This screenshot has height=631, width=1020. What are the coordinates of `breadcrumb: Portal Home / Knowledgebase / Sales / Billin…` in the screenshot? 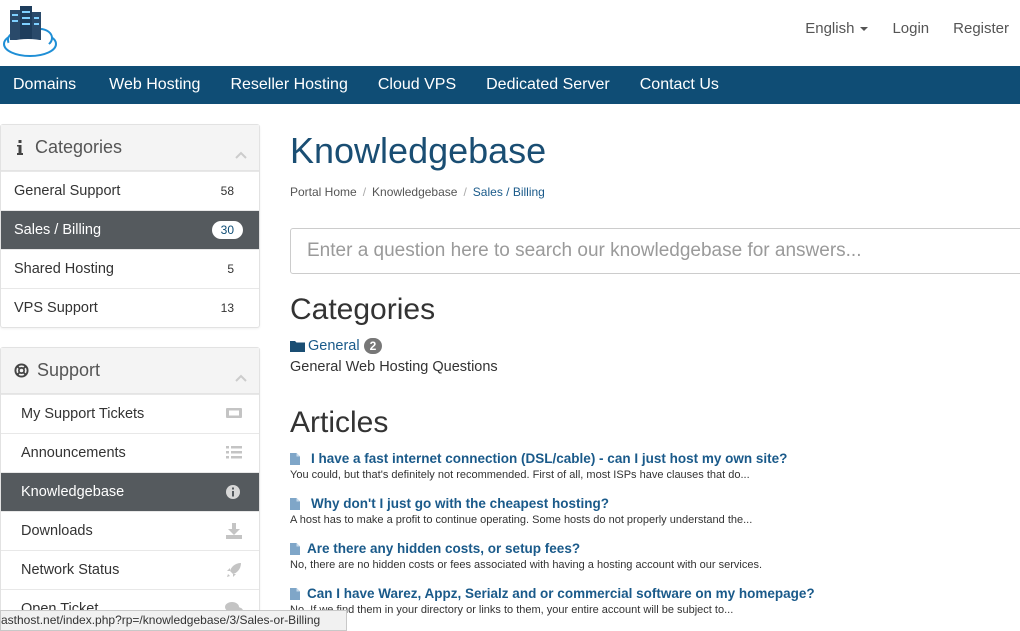 It's located at (417, 192).